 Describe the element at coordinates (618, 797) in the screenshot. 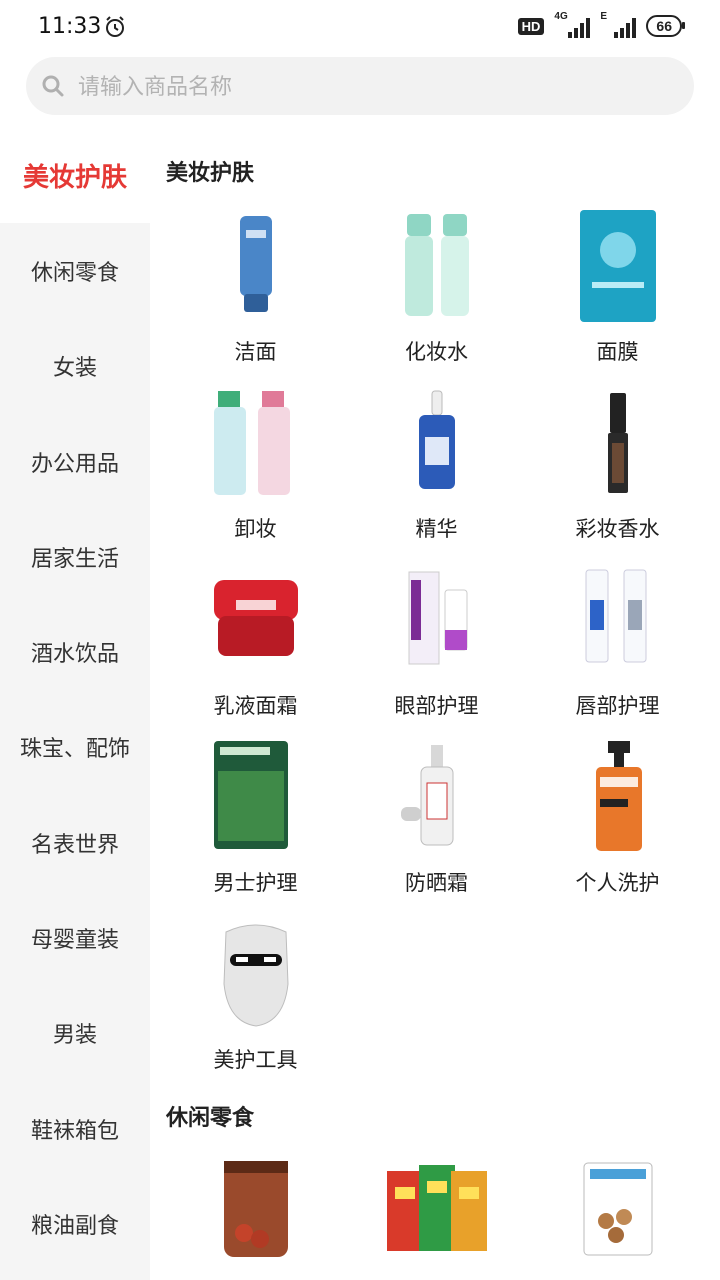

I see `personal-care-image` at that location.